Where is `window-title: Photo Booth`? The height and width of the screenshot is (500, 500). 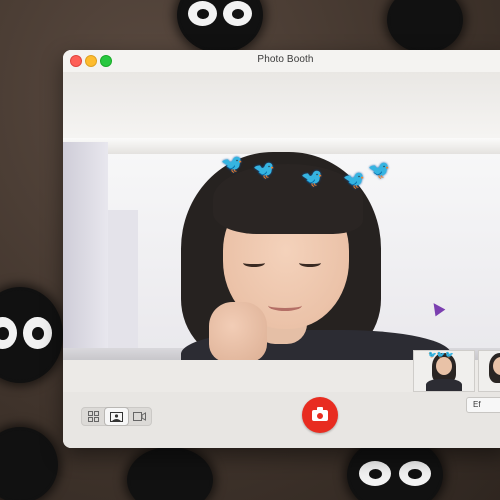 window-title: Photo Booth is located at coordinates (285, 59).